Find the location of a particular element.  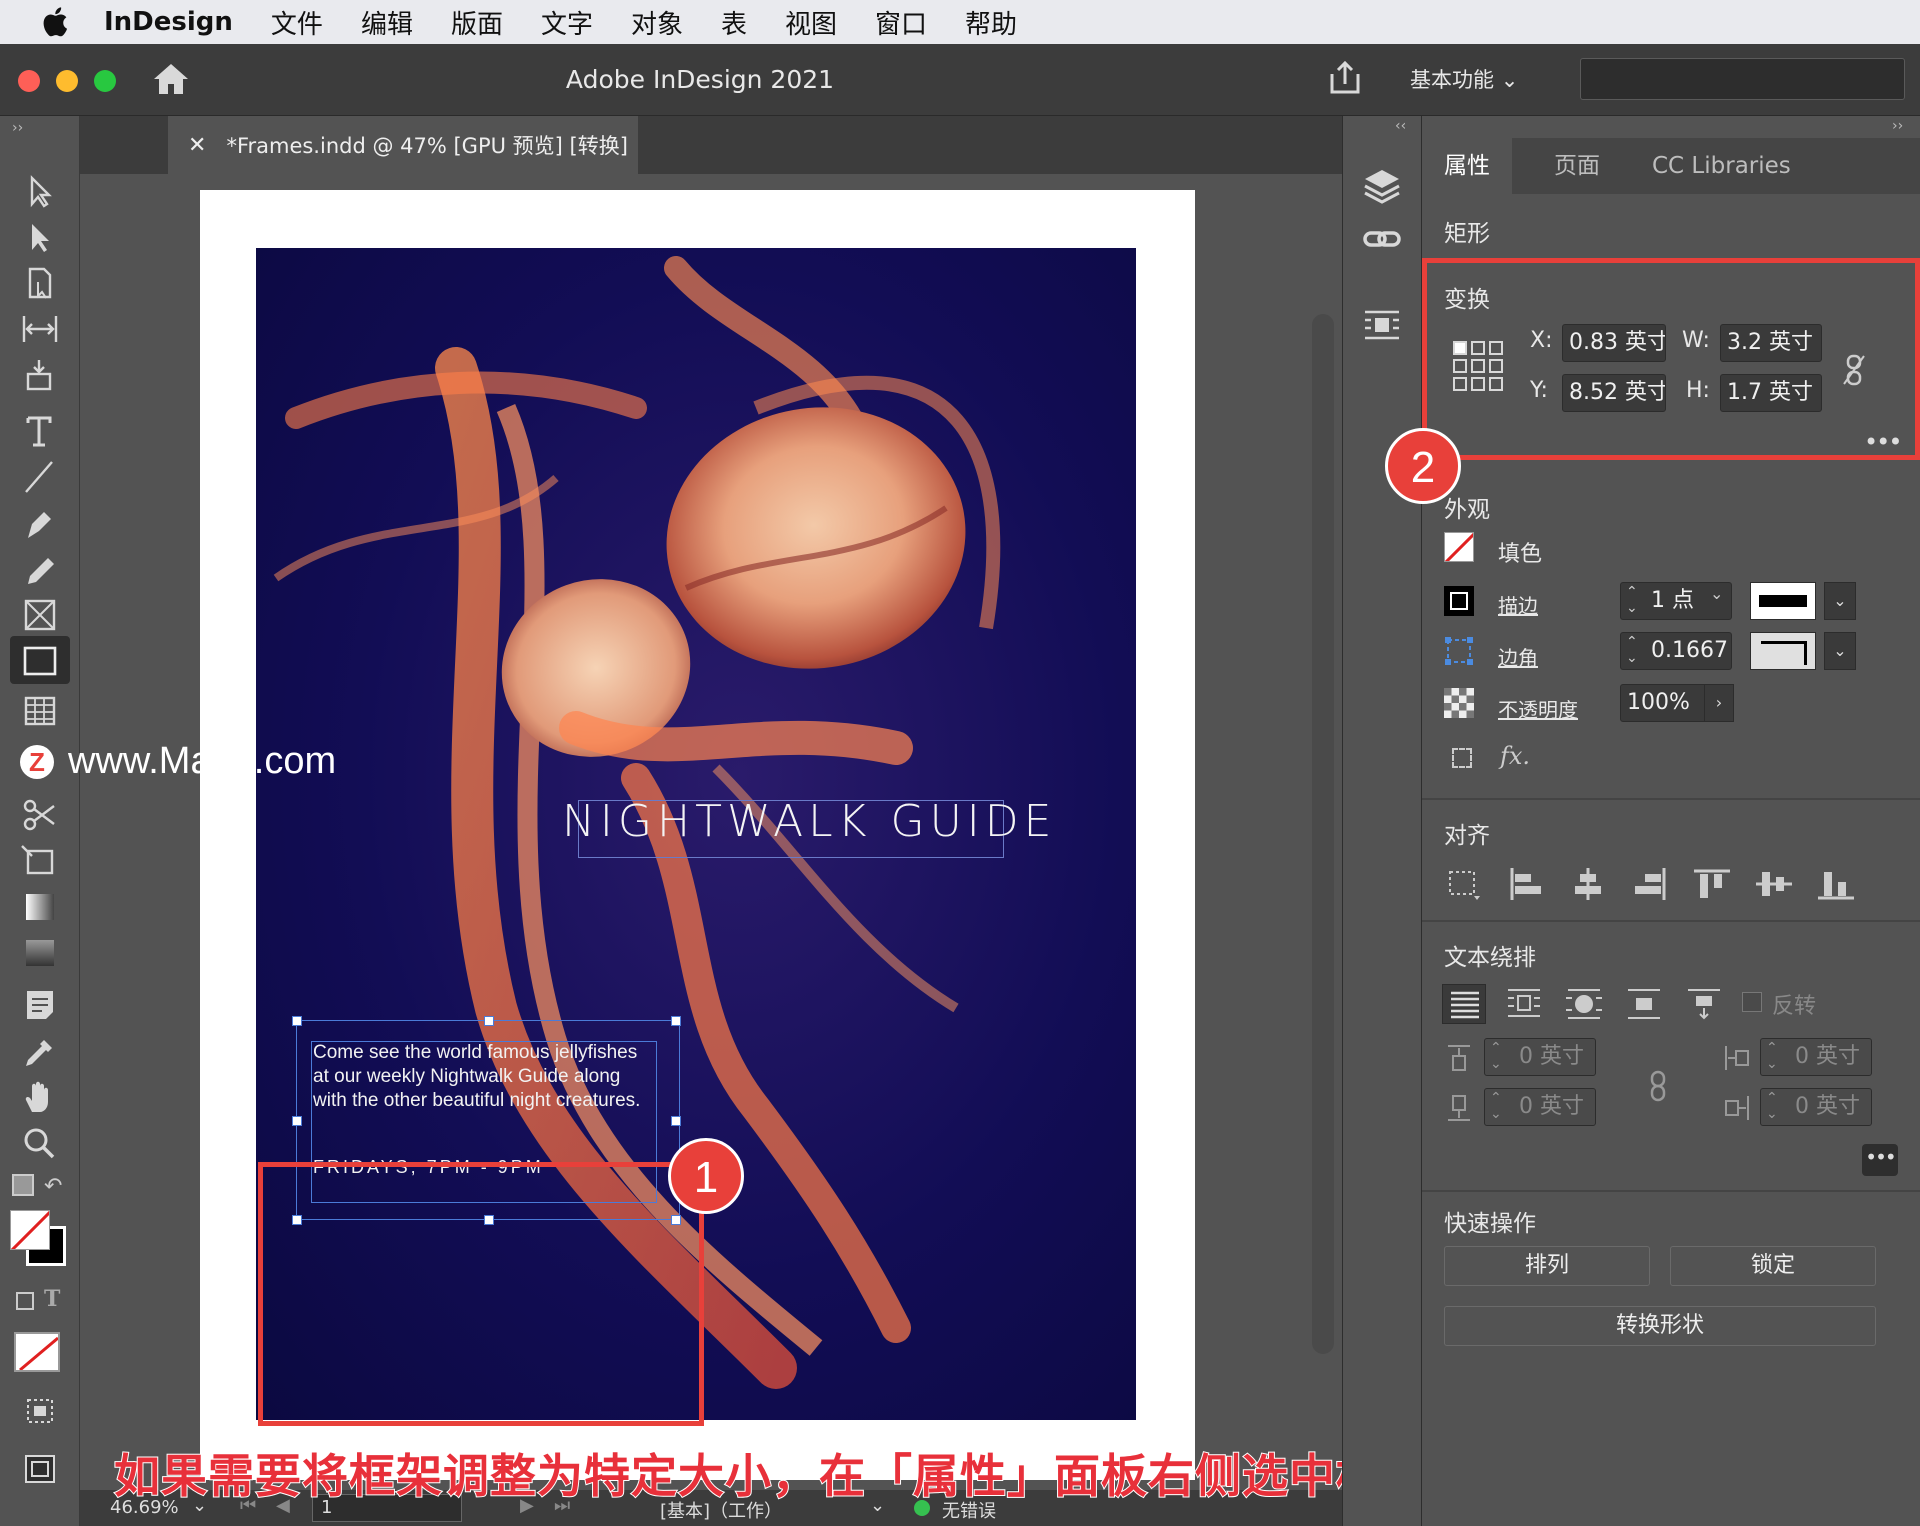

rectangle-tool-icon is located at coordinates (40, 661).